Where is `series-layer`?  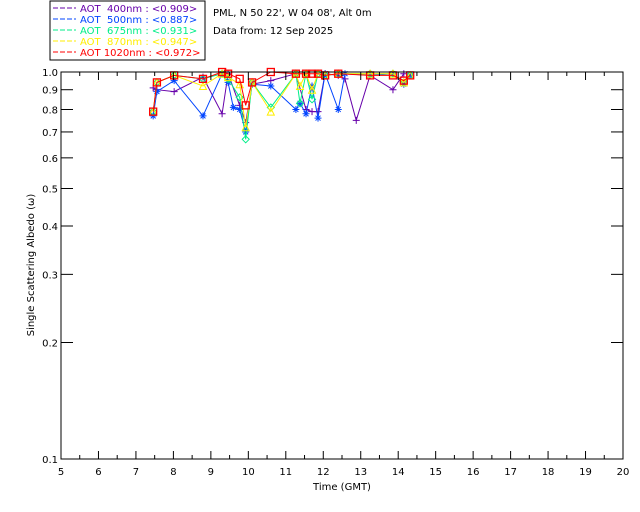 series-layer is located at coordinates (281, 105).